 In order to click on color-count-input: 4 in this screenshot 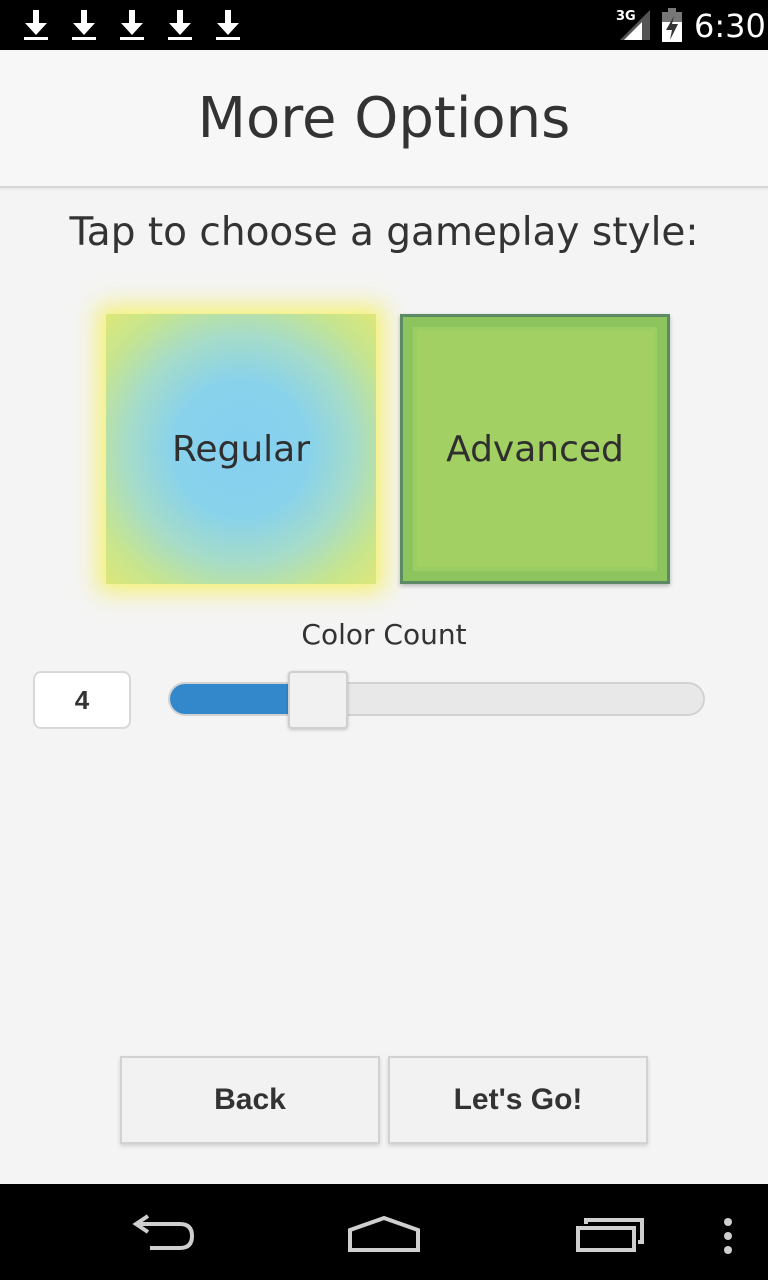, I will do `click(82, 700)`.